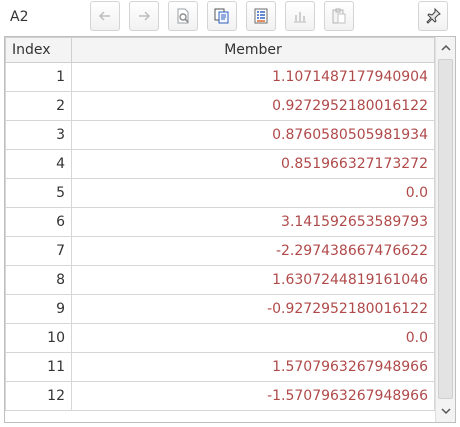 Image resolution: width=460 pixels, height=427 pixels. I want to click on back-icon, so click(104, 16).